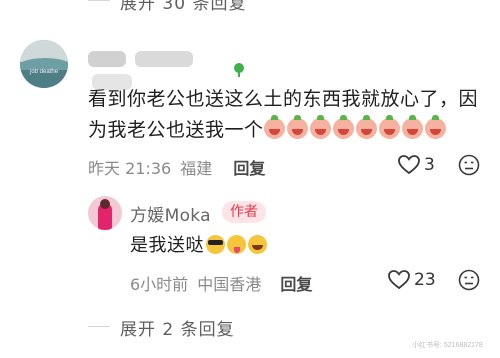  Describe the element at coordinates (296, 284) in the screenshot. I see `reply-reply-button: 回复` at that location.